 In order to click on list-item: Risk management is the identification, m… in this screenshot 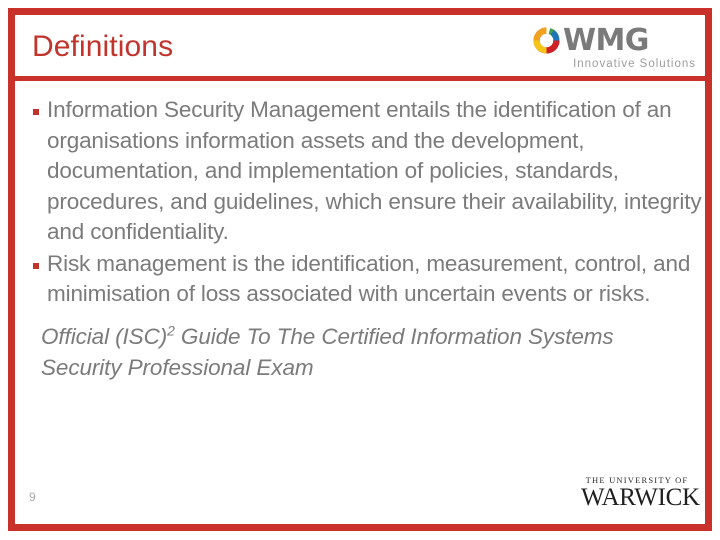, I will do `click(363, 279)`.